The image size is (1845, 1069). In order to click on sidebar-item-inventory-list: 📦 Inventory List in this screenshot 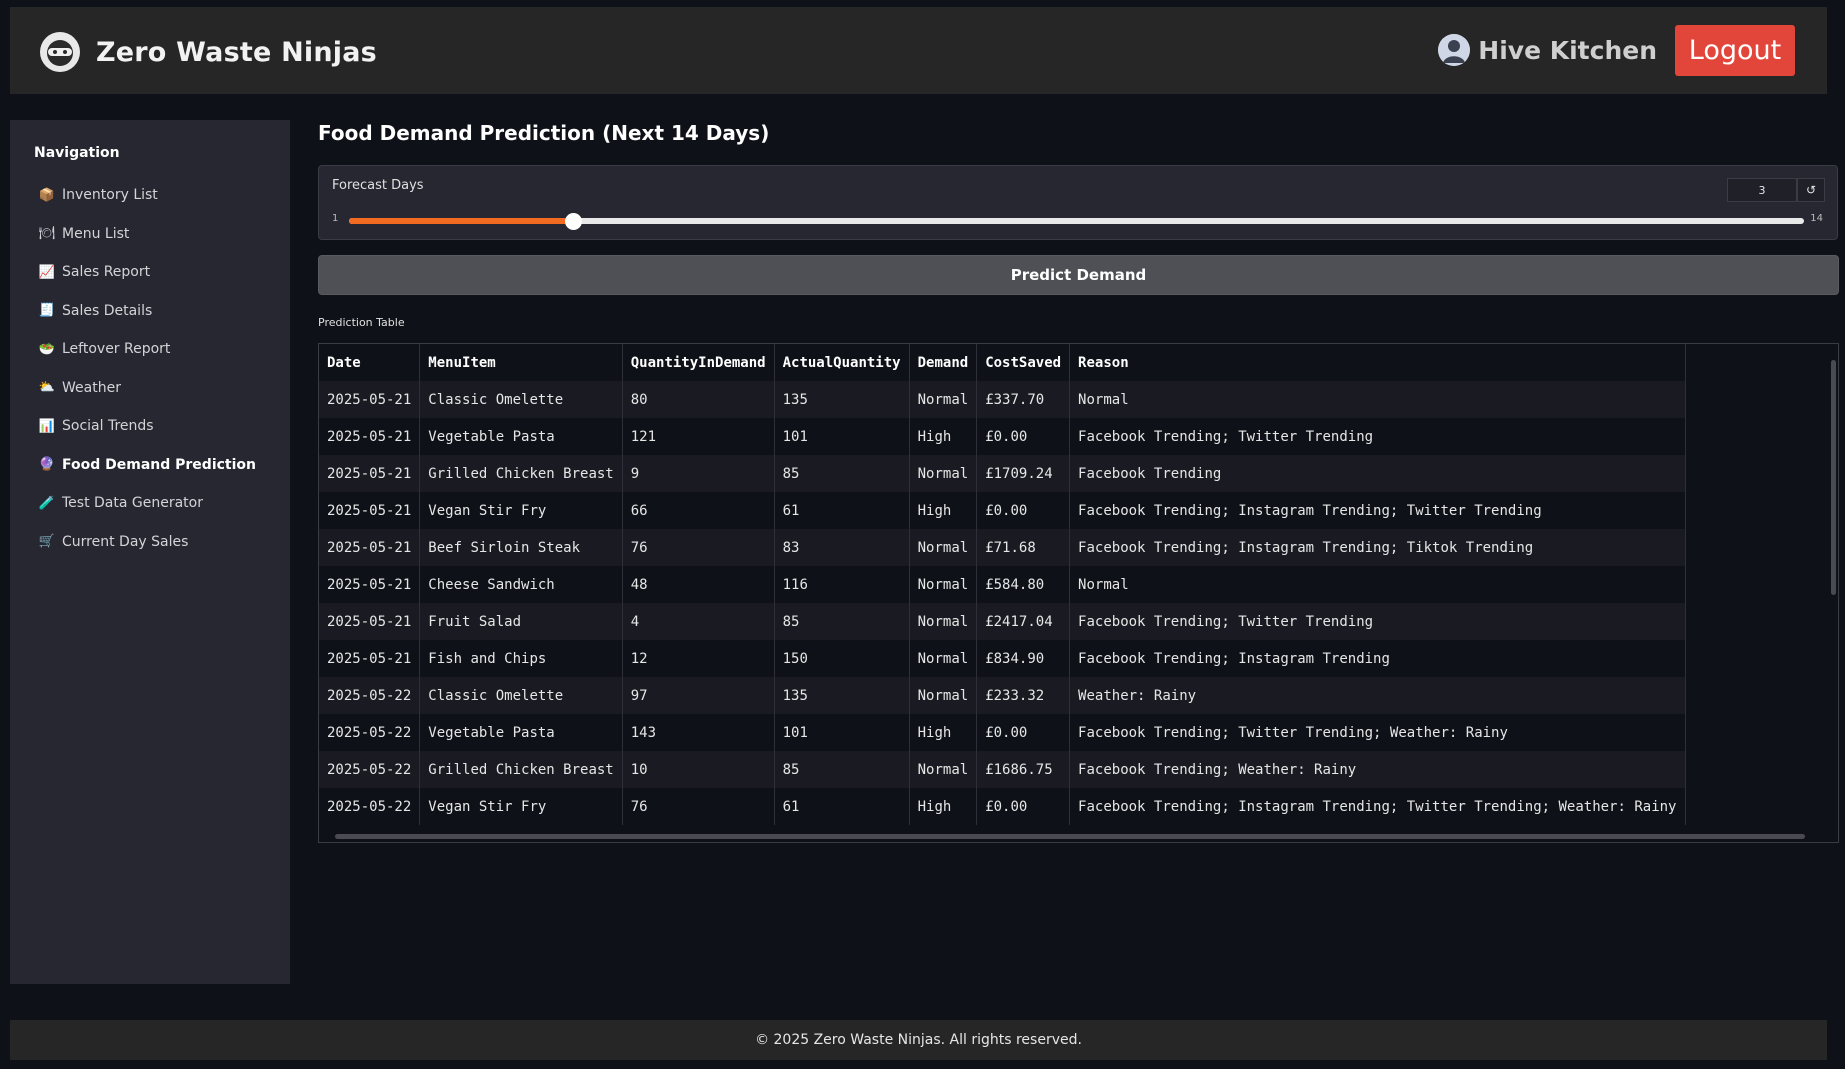, I will do `click(161, 195)`.